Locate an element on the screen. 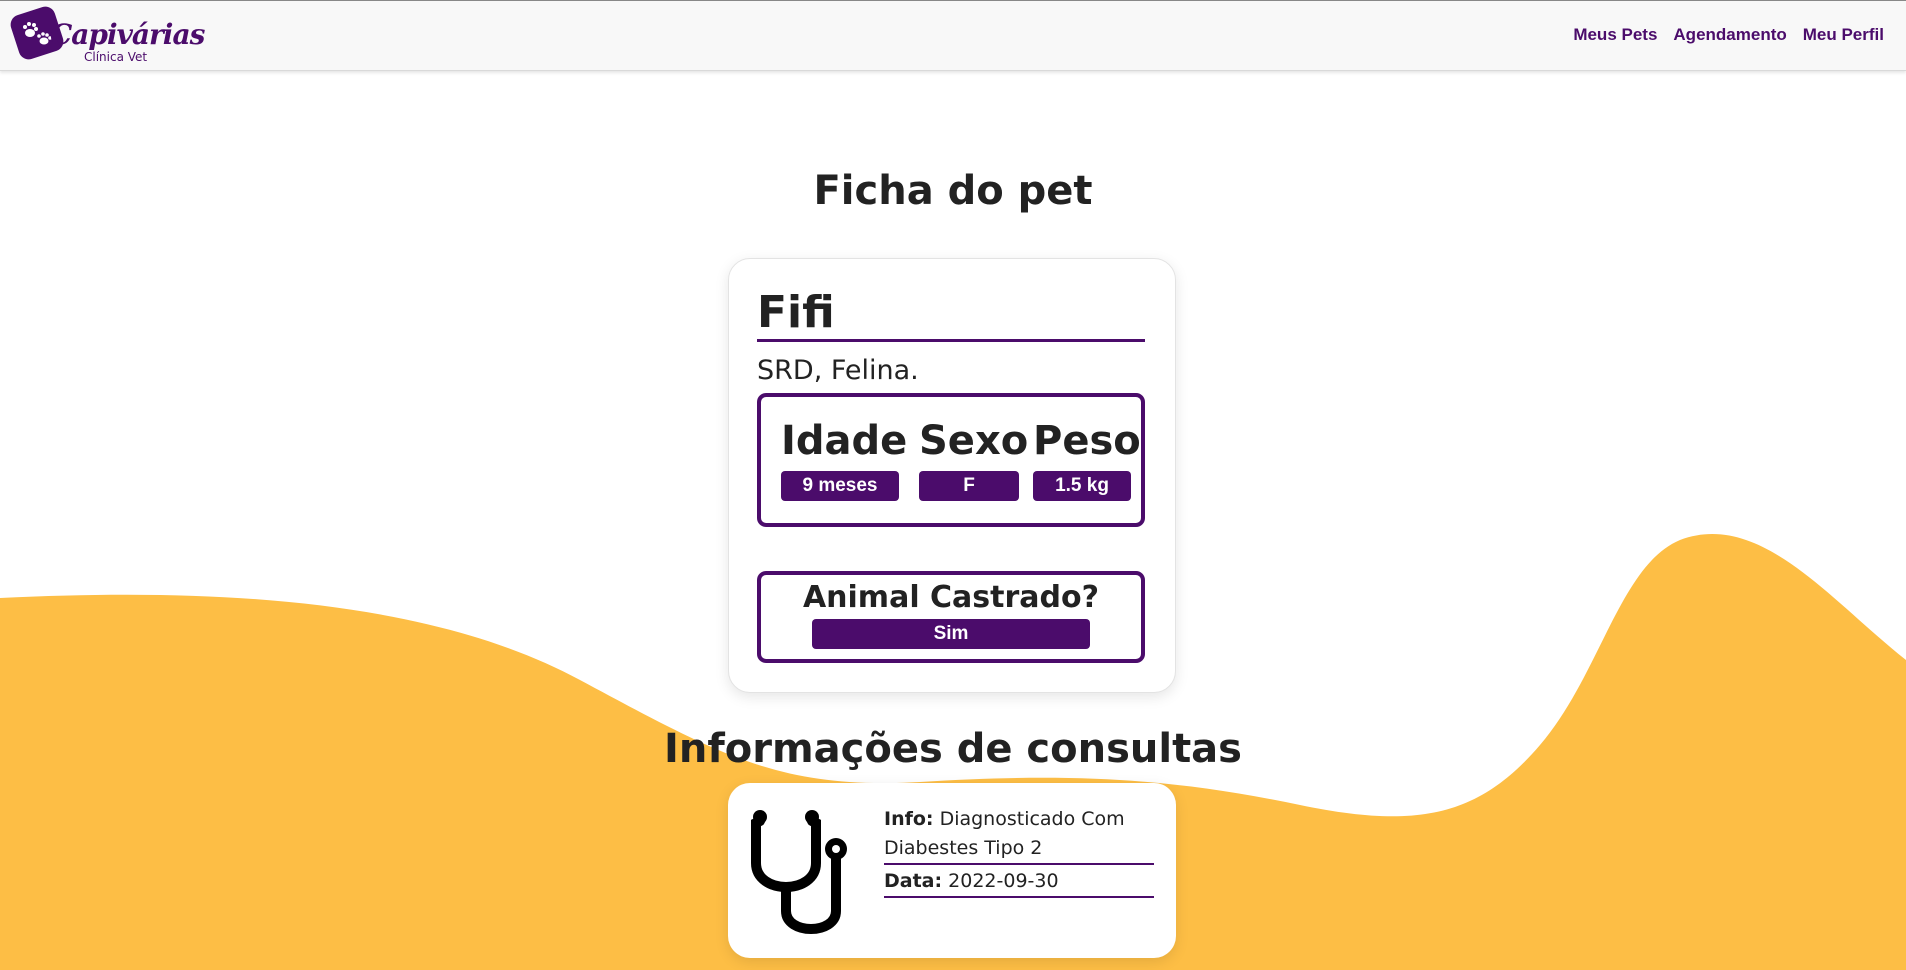  consult-date-value: 2022-09-30 is located at coordinates (1003, 881).